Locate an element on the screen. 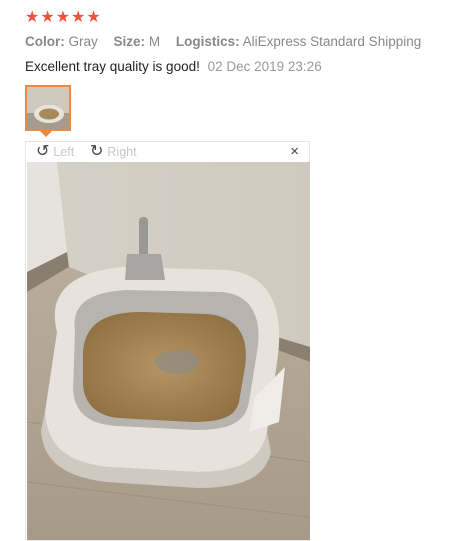 Image resolution: width=463 pixels, height=541 pixels. rotate-right-button: ↻ Right is located at coordinates (113, 152).